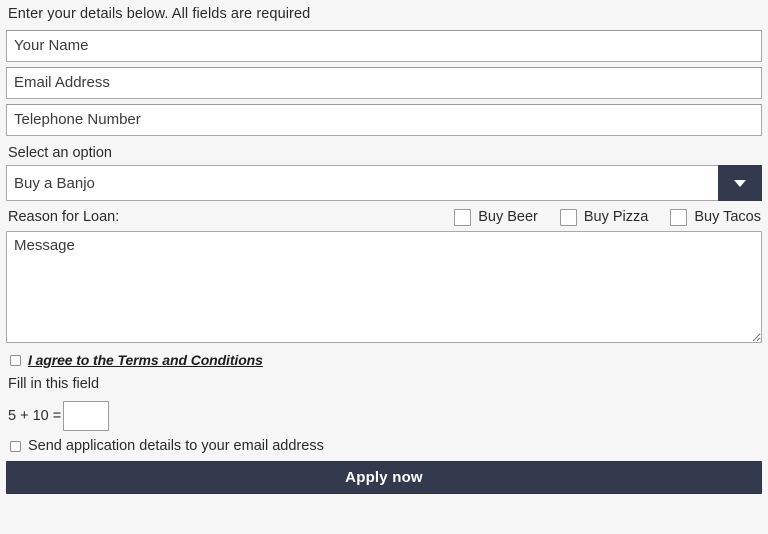 The image size is (768, 534). What do you see at coordinates (727, 217) in the screenshot?
I see `checkbox-buy-tacos-label: Buy Tacos` at bounding box center [727, 217].